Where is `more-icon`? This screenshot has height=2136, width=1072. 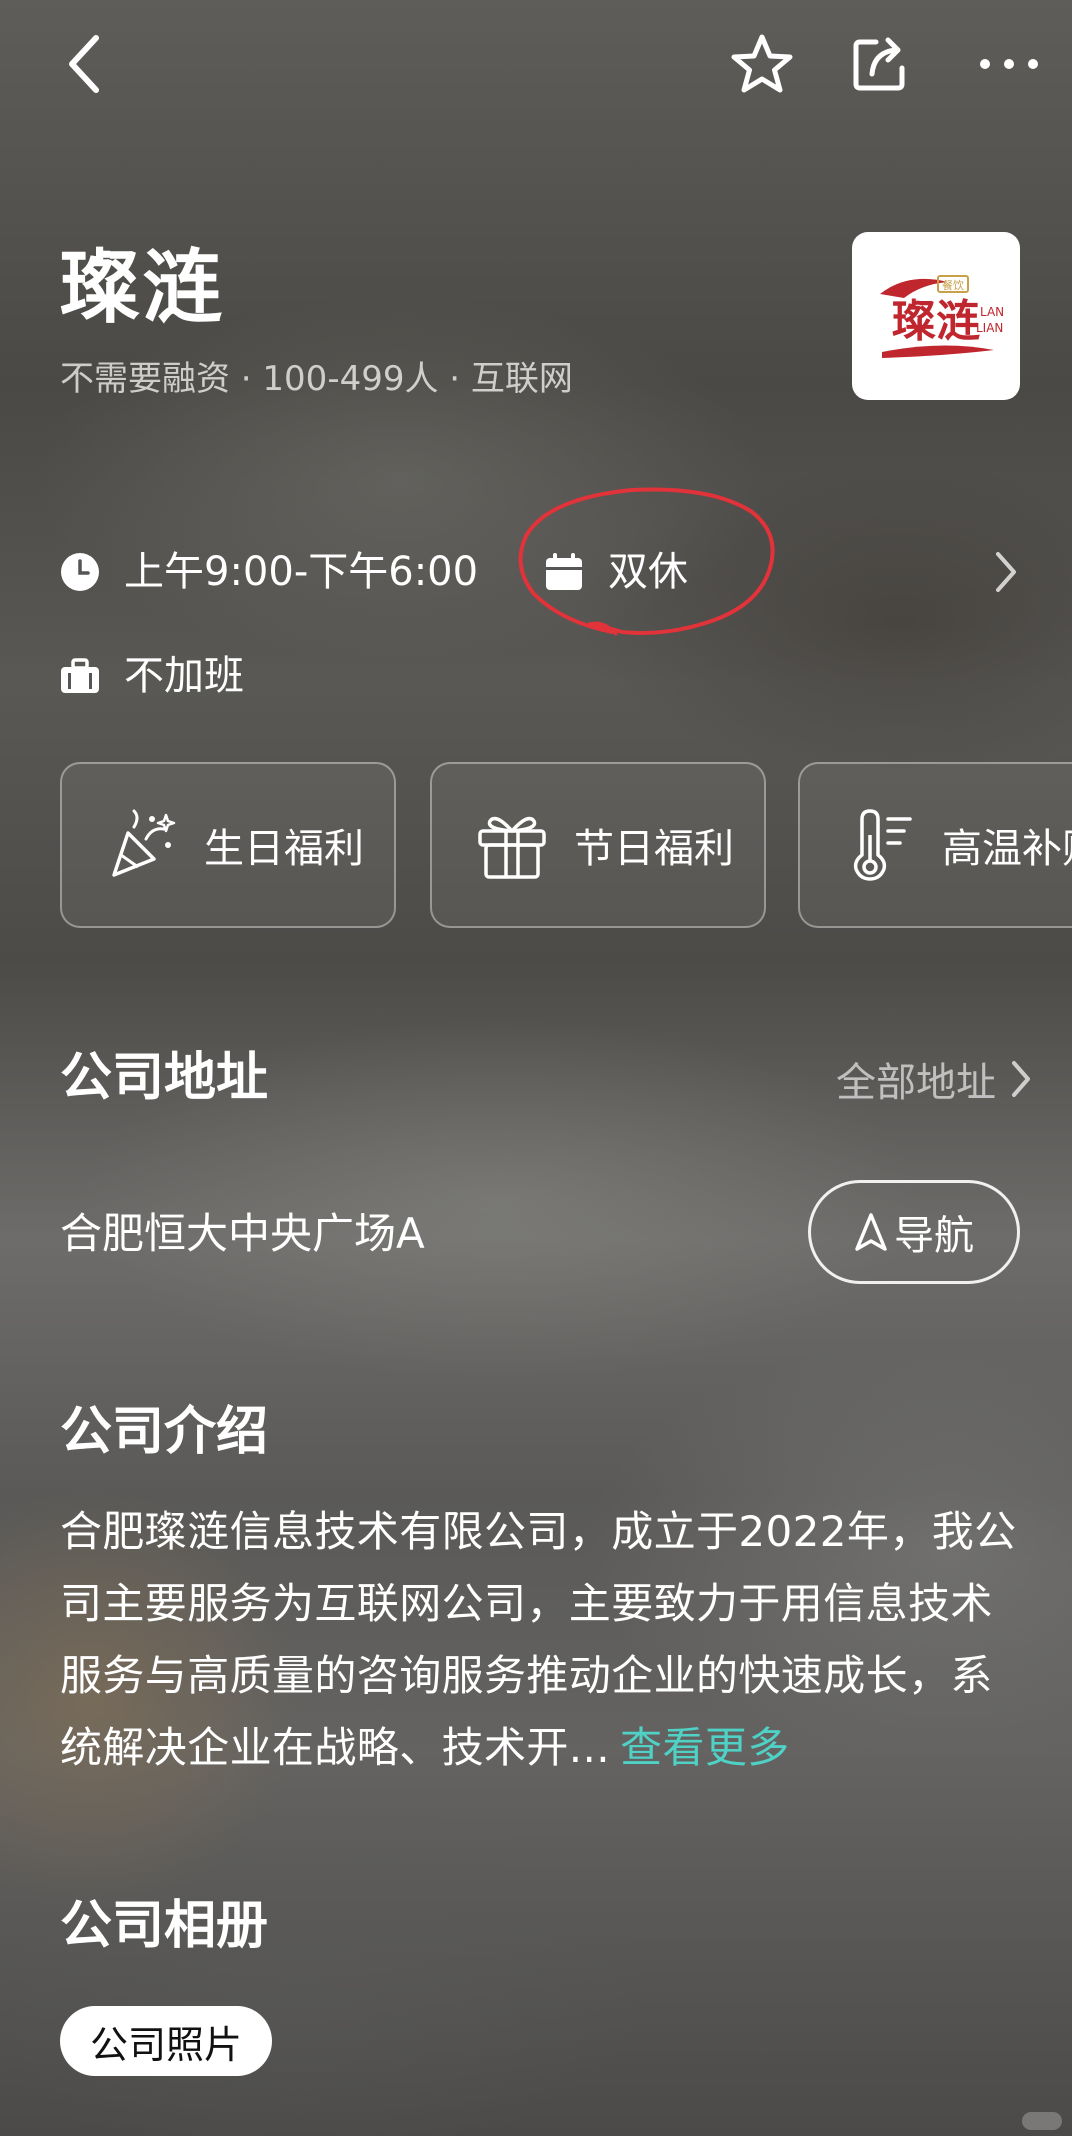 more-icon is located at coordinates (1009, 64).